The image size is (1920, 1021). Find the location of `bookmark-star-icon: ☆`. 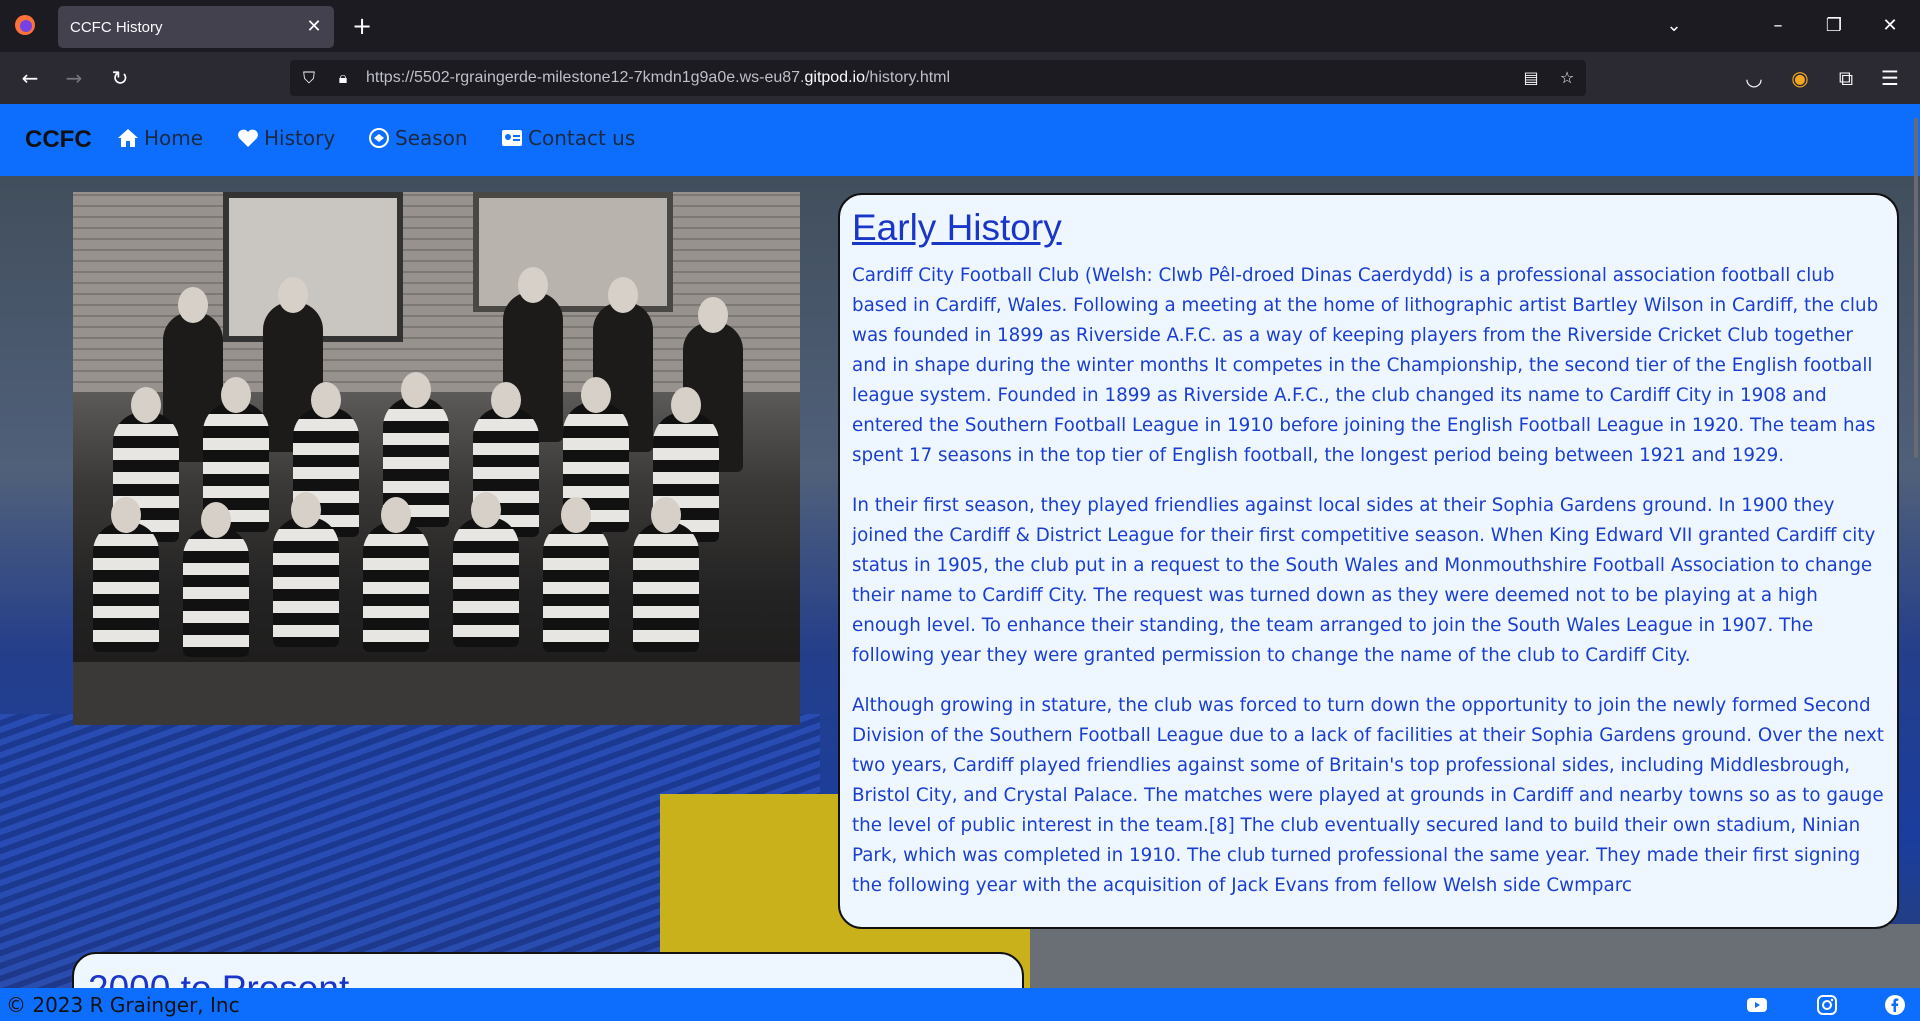

bookmark-star-icon: ☆ is located at coordinates (1567, 78).